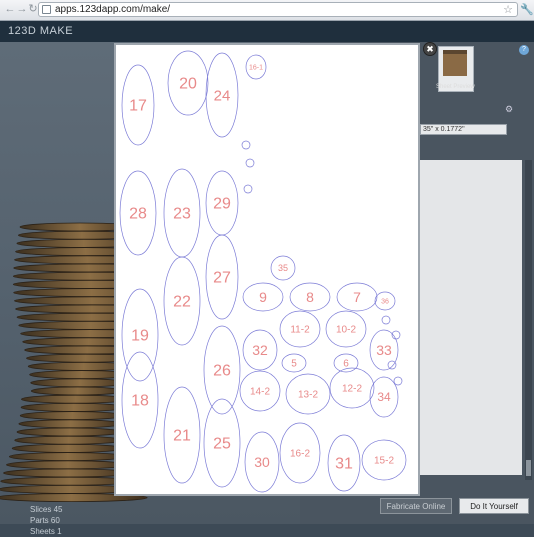  I want to click on cut-part-label: 26, so click(222, 371).